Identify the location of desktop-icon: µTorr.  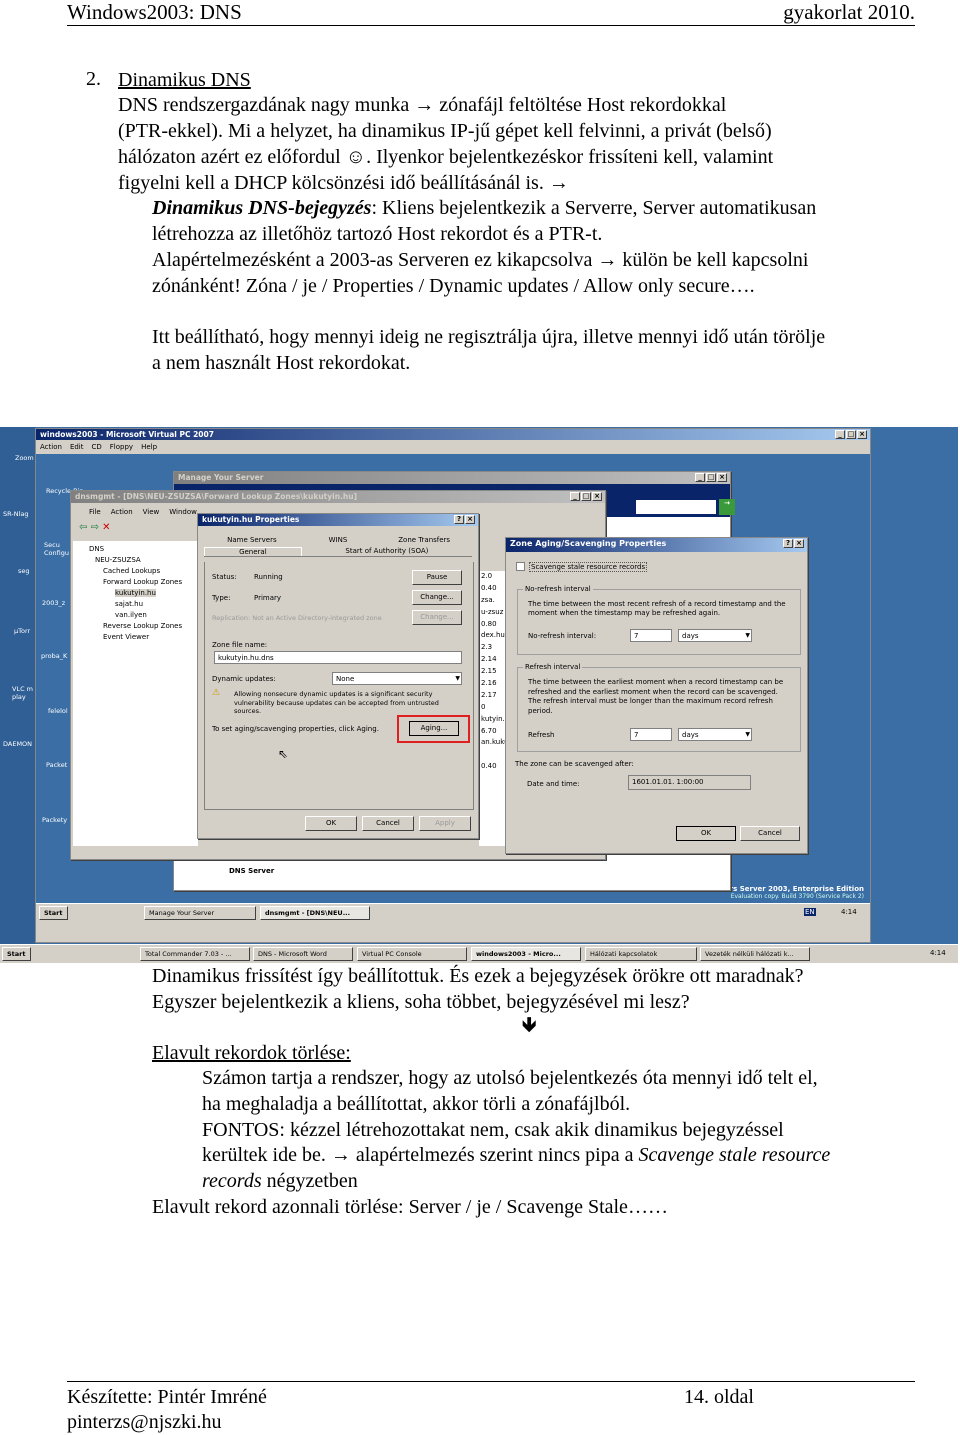
(22, 631).